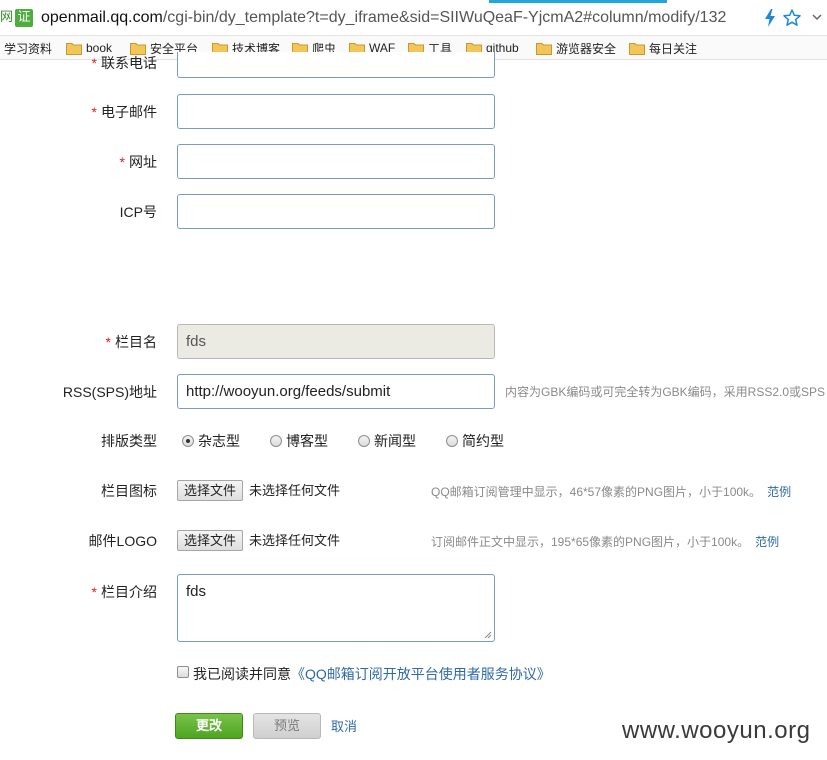 The height and width of the screenshot is (760, 827). I want to click on phone-label: * 联系电话, so click(124, 63).